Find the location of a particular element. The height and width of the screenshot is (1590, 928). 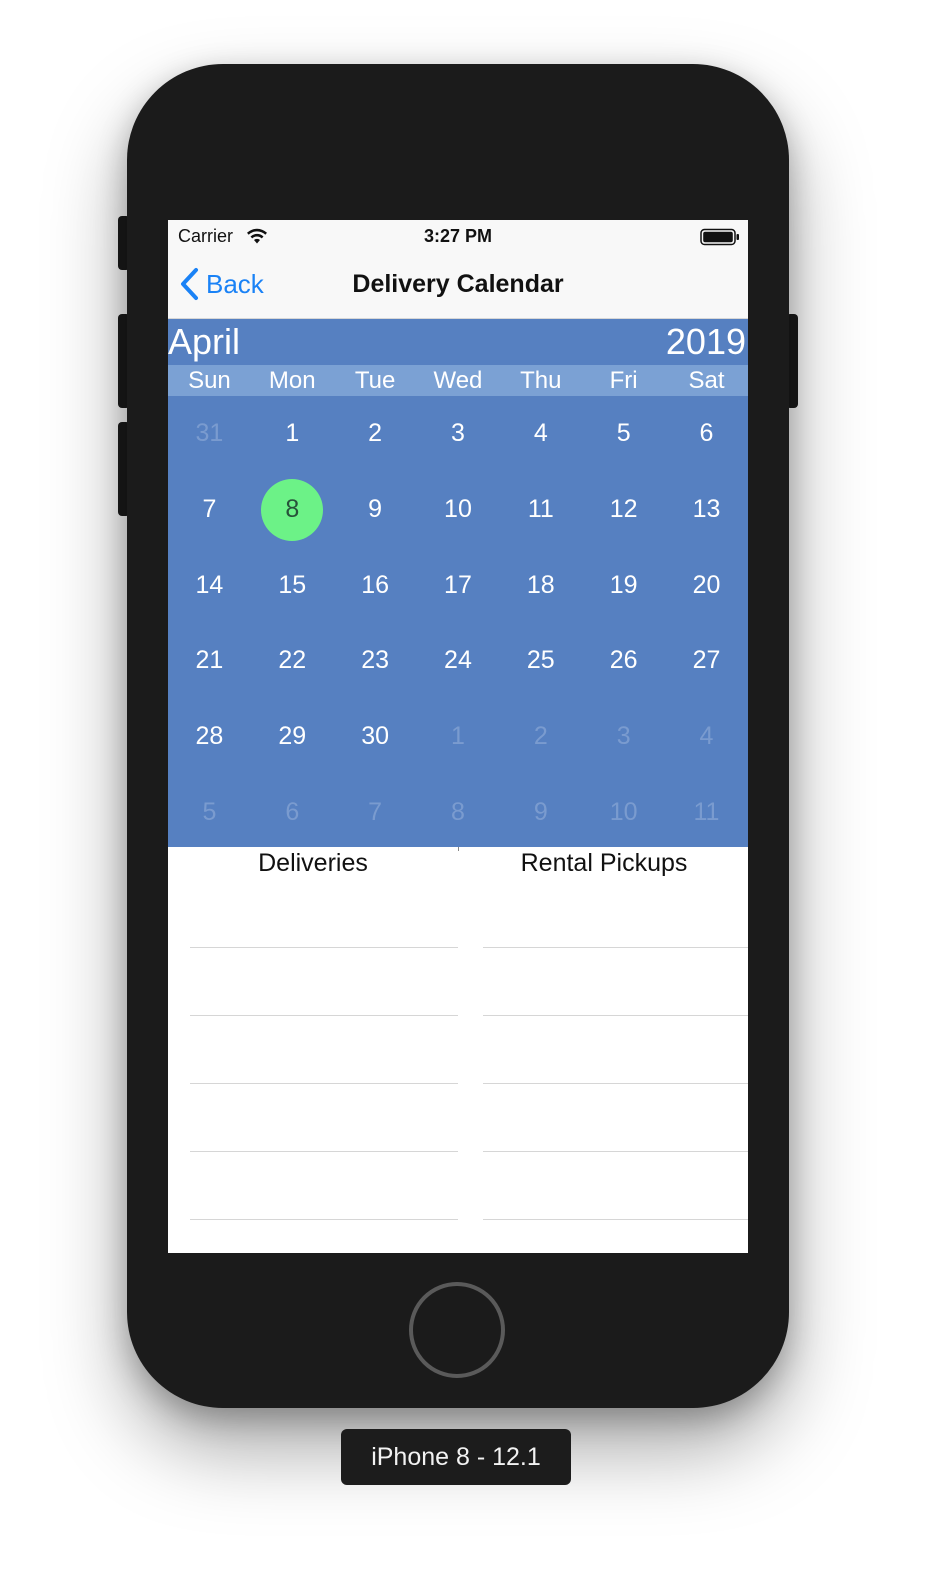

calendar-day-number: 9 is located at coordinates (375, 509).